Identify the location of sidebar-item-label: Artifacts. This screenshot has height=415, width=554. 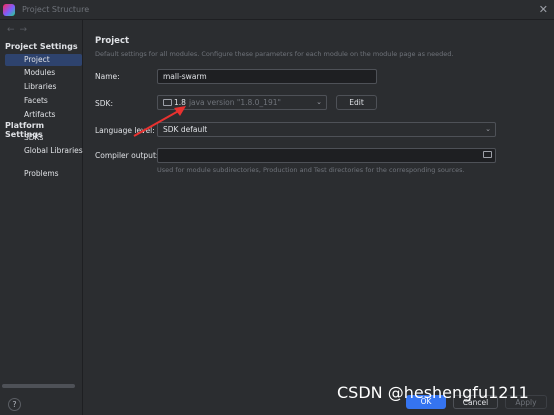
(40, 114).